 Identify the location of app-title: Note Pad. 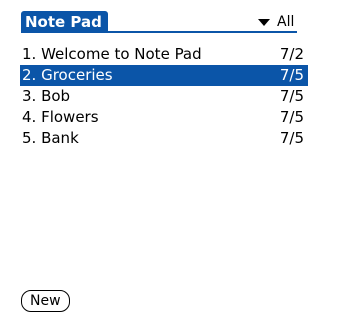
(64, 22).